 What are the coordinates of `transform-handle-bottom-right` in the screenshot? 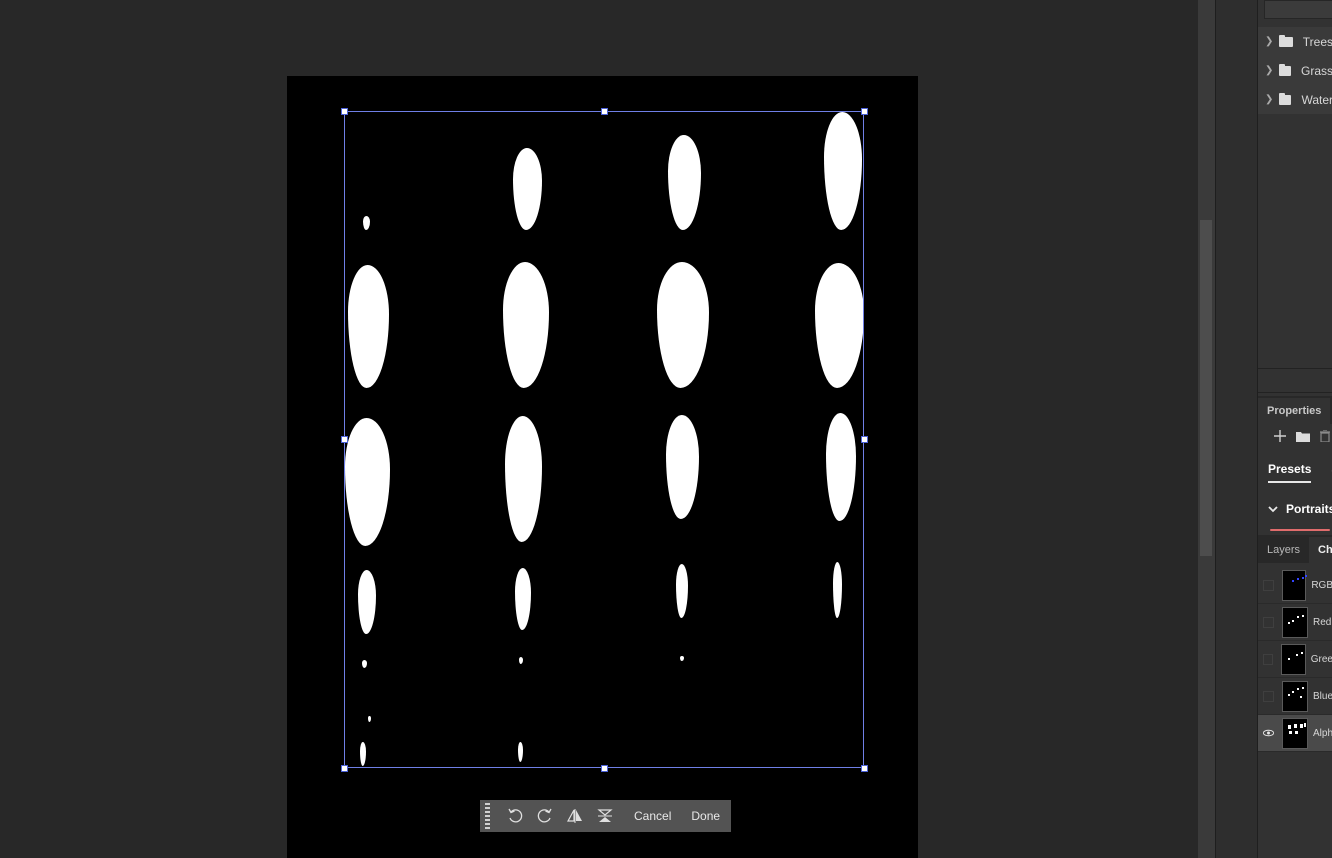 It's located at (864, 768).